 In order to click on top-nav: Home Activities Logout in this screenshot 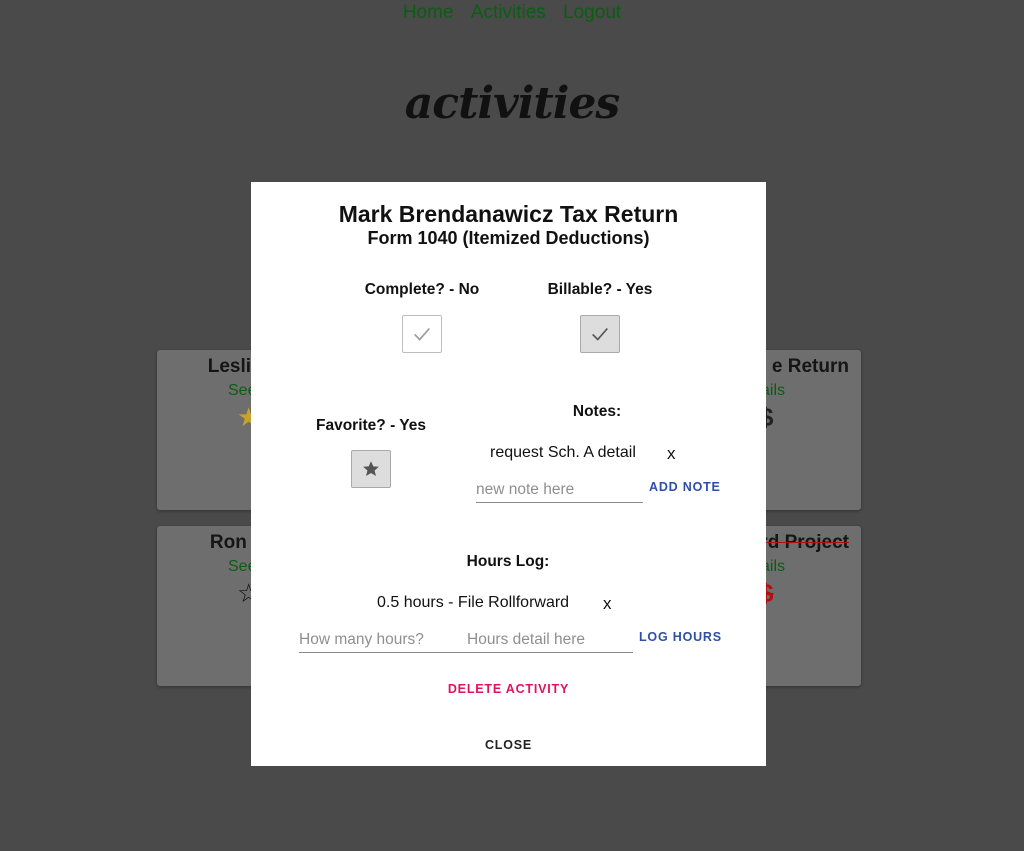, I will do `click(512, 13)`.